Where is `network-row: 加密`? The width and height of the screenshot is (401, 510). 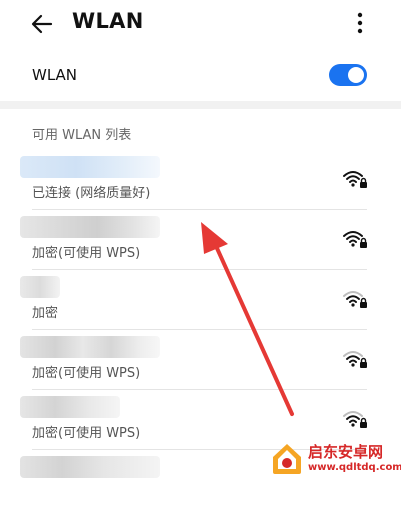 network-row: 加密 is located at coordinates (200, 300).